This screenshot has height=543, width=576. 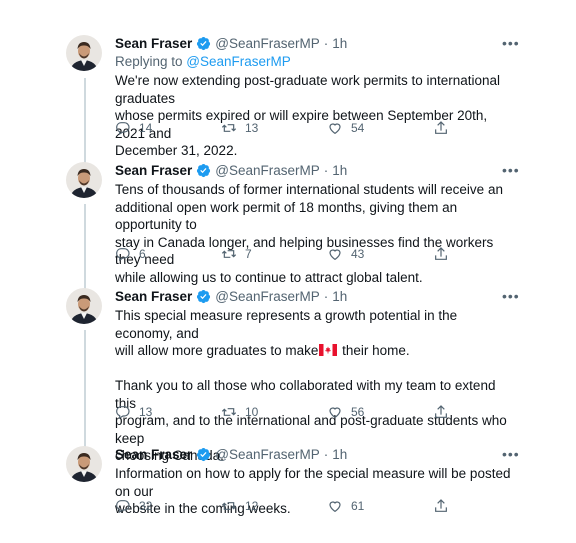 What do you see at coordinates (239, 506) in the screenshot?
I see `retweet-button: 12` at bounding box center [239, 506].